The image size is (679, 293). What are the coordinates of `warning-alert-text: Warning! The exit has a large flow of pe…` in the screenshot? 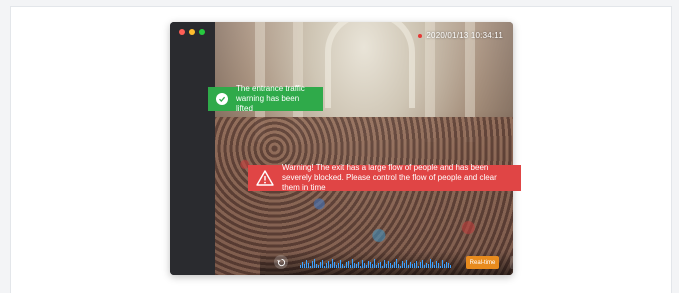 It's located at (389, 177).